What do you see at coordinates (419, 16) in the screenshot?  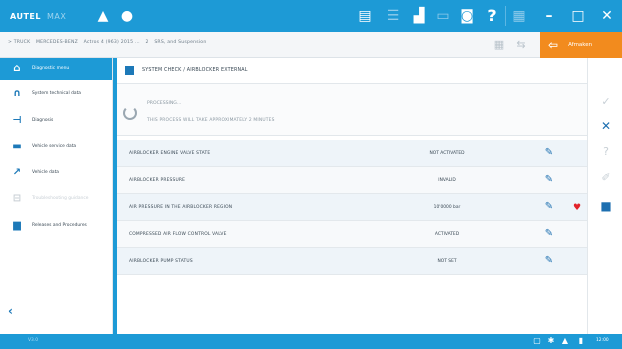 I see `car-icon: ▟` at bounding box center [419, 16].